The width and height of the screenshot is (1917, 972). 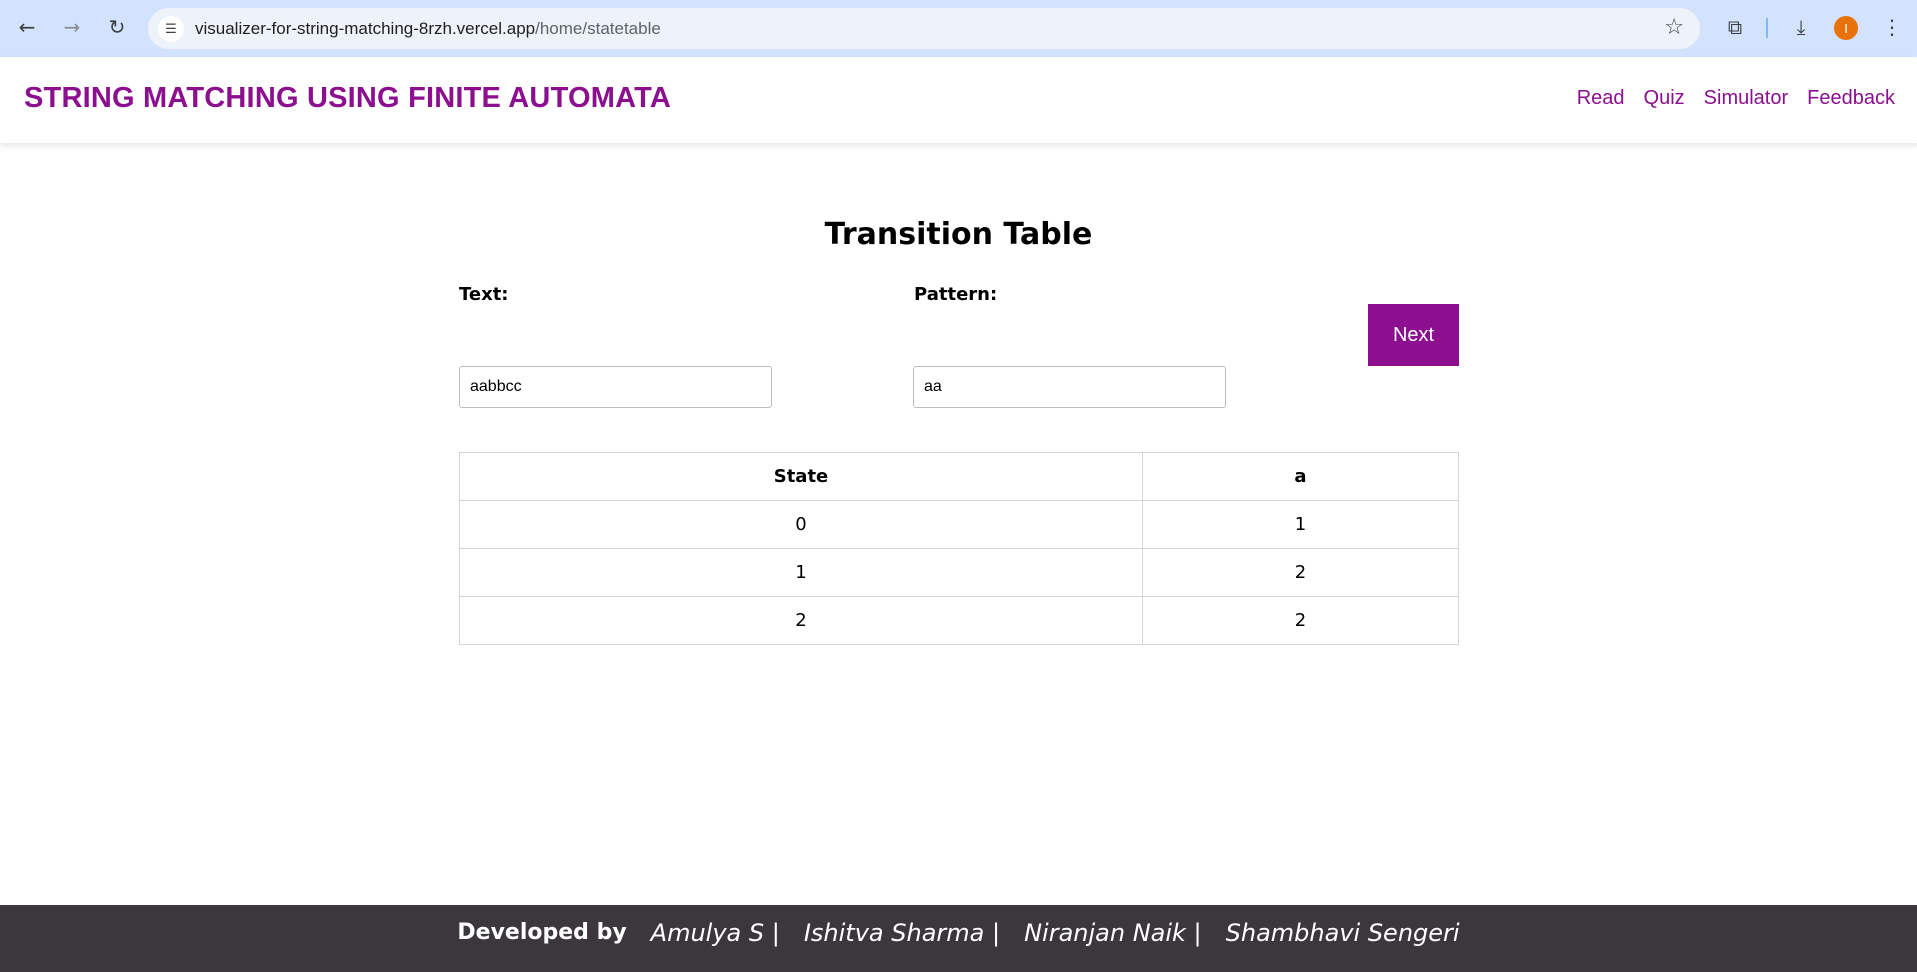 I want to click on forward-arrow-icon: →, so click(x=72, y=27).